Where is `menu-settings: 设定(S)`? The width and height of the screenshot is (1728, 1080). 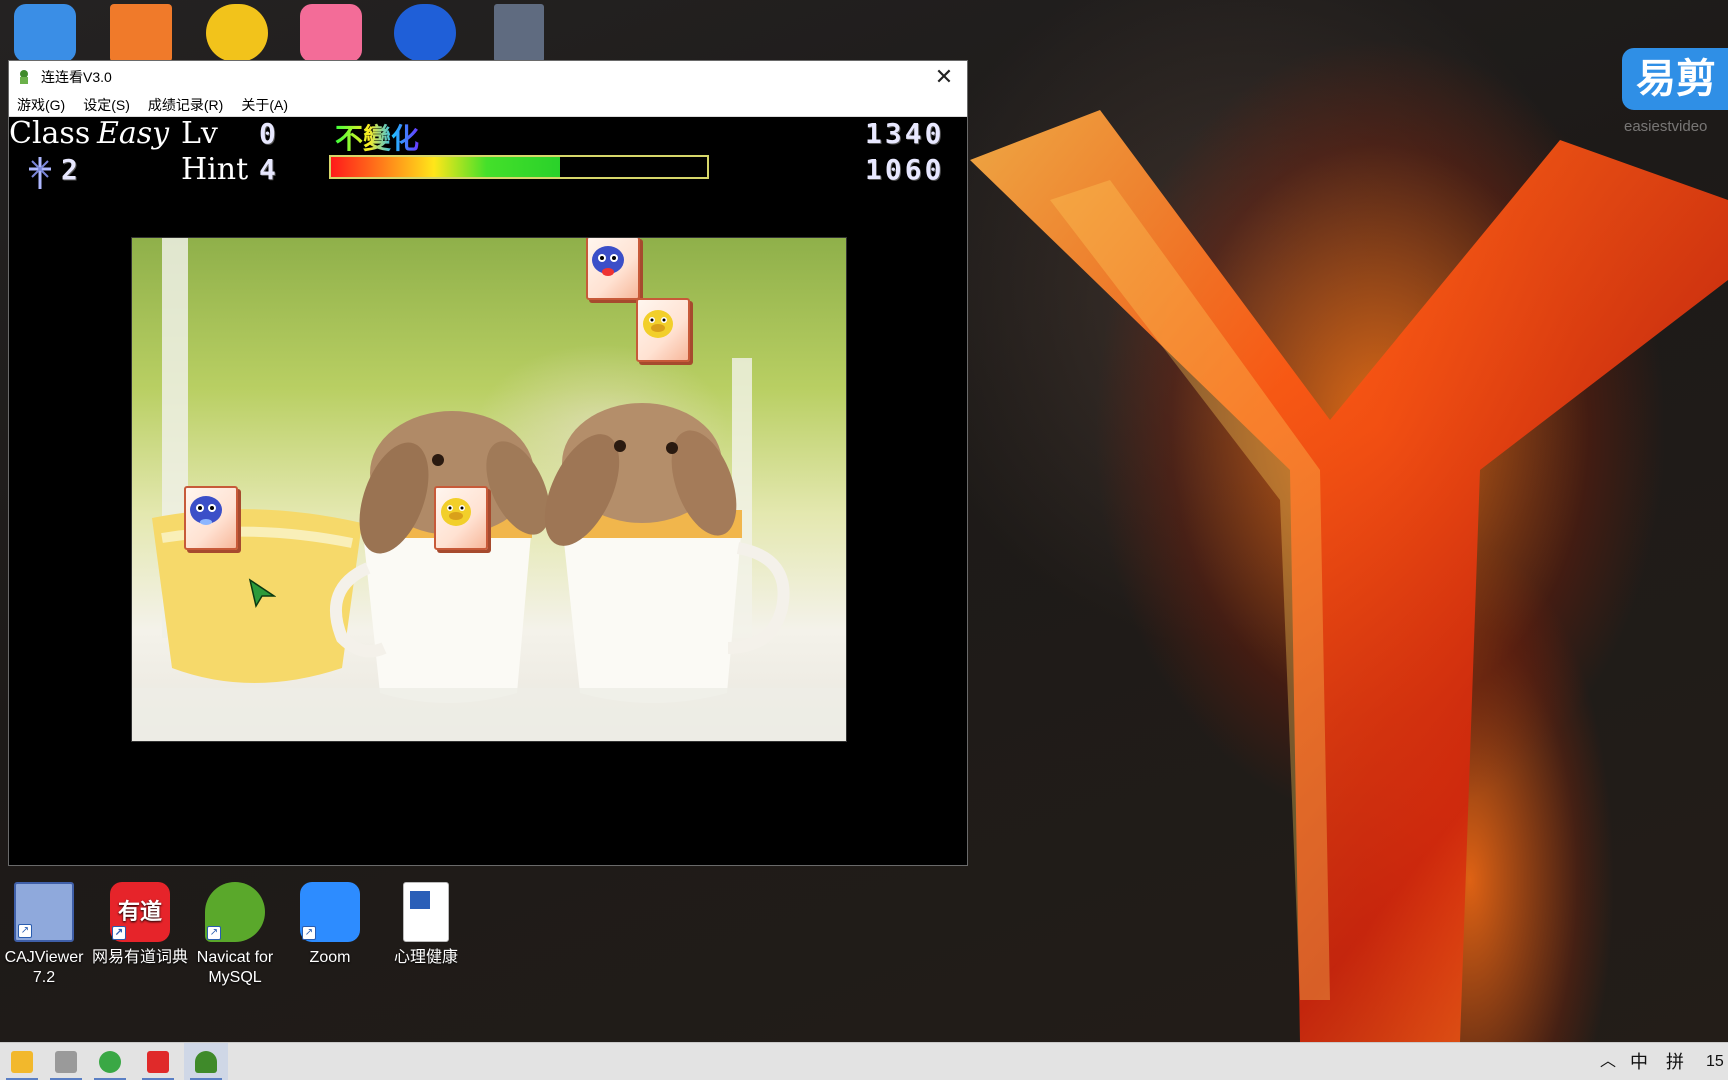 menu-settings: 设定(S) is located at coordinates (106, 105).